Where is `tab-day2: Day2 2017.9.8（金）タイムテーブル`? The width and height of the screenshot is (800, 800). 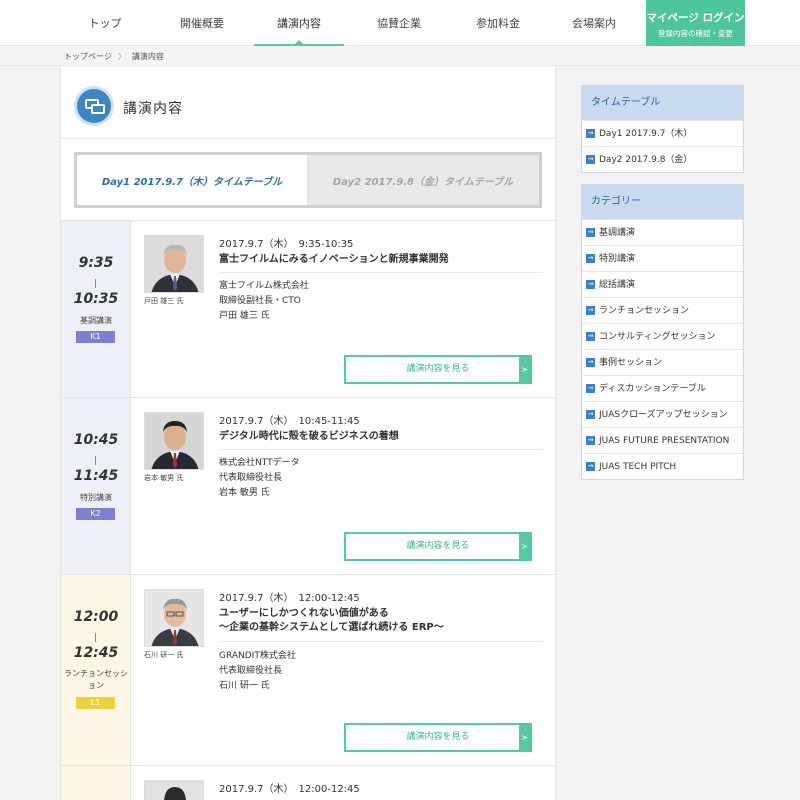
tab-day2: Day2 2017.9.8（金）タイムテーブル is located at coordinates (423, 180).